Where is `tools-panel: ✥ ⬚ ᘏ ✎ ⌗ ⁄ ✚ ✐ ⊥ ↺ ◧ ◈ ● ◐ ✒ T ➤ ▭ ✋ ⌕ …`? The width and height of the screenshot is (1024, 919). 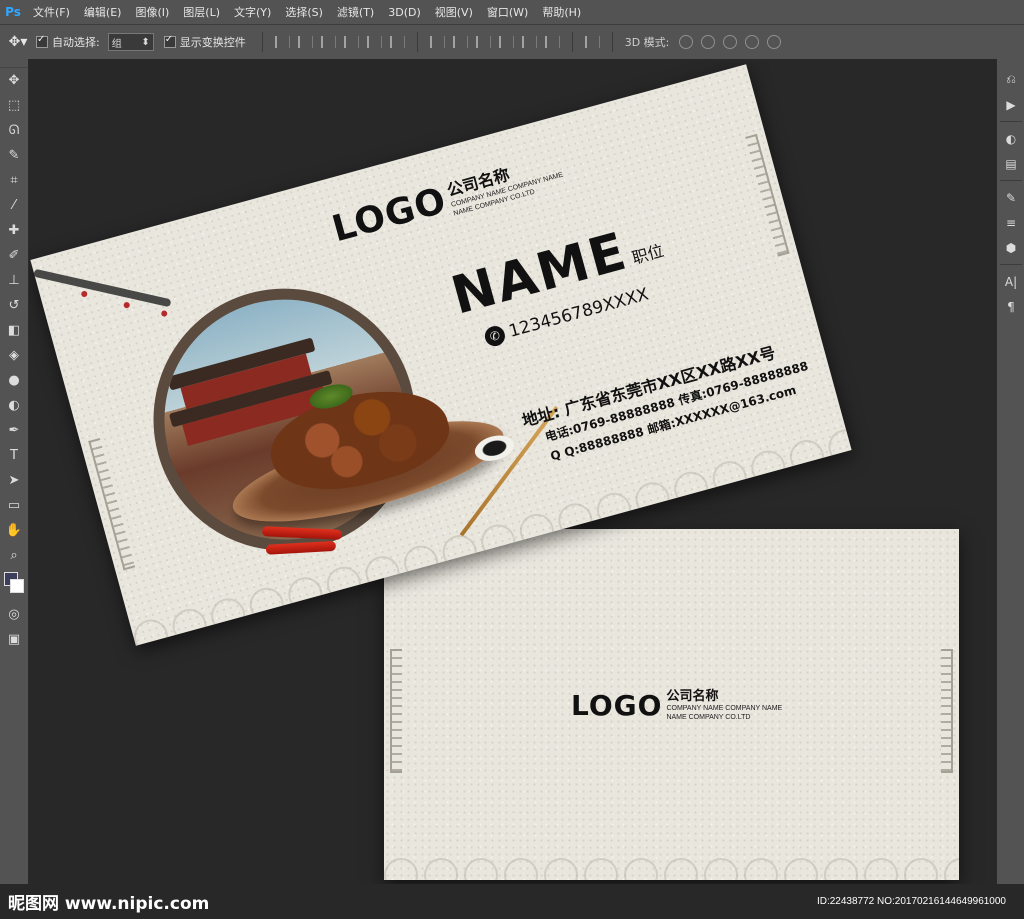 tools-panel: ✥ ⬚ ᘏ ✎ ⌗ ⁄ ✚ ✐ ⊥ ↺ ◧ ◈ ● ◐ ✒ T ➤ ▭ ✋ ⌕ … is located at coordinates (14, 489).